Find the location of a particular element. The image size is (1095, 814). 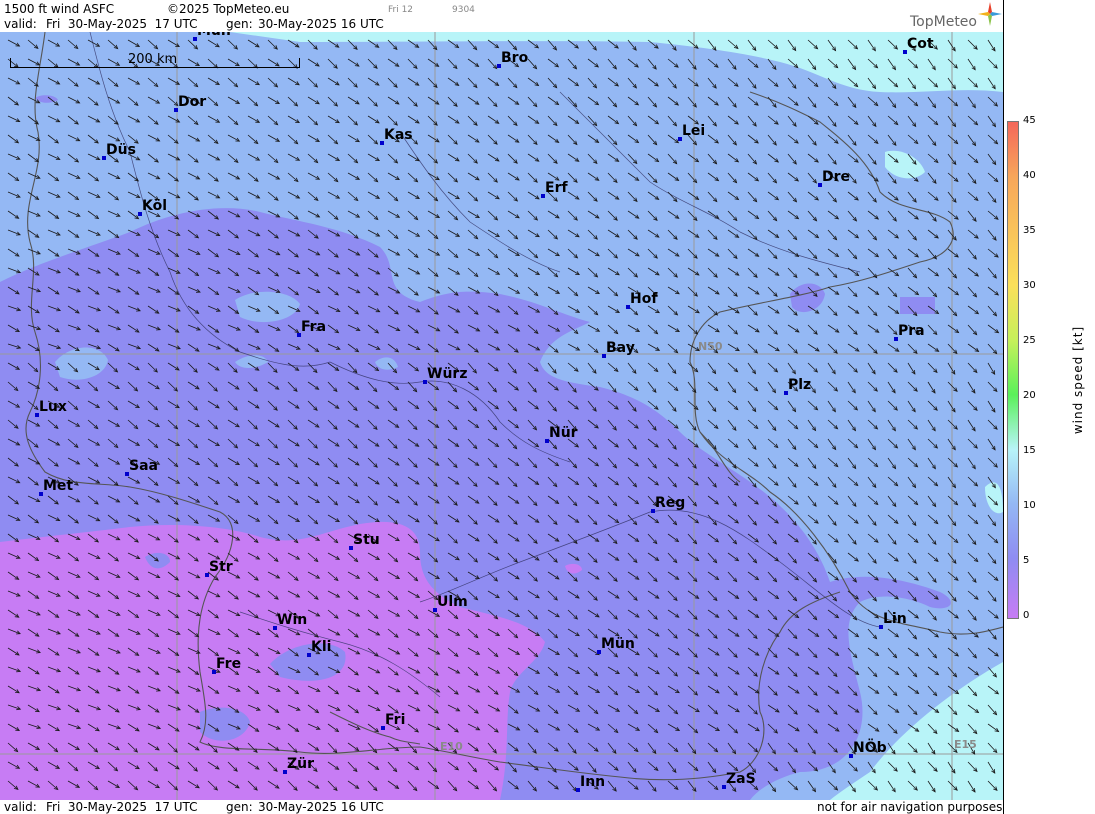

city-label-dus: Düs is located at coordinates (121, 150).